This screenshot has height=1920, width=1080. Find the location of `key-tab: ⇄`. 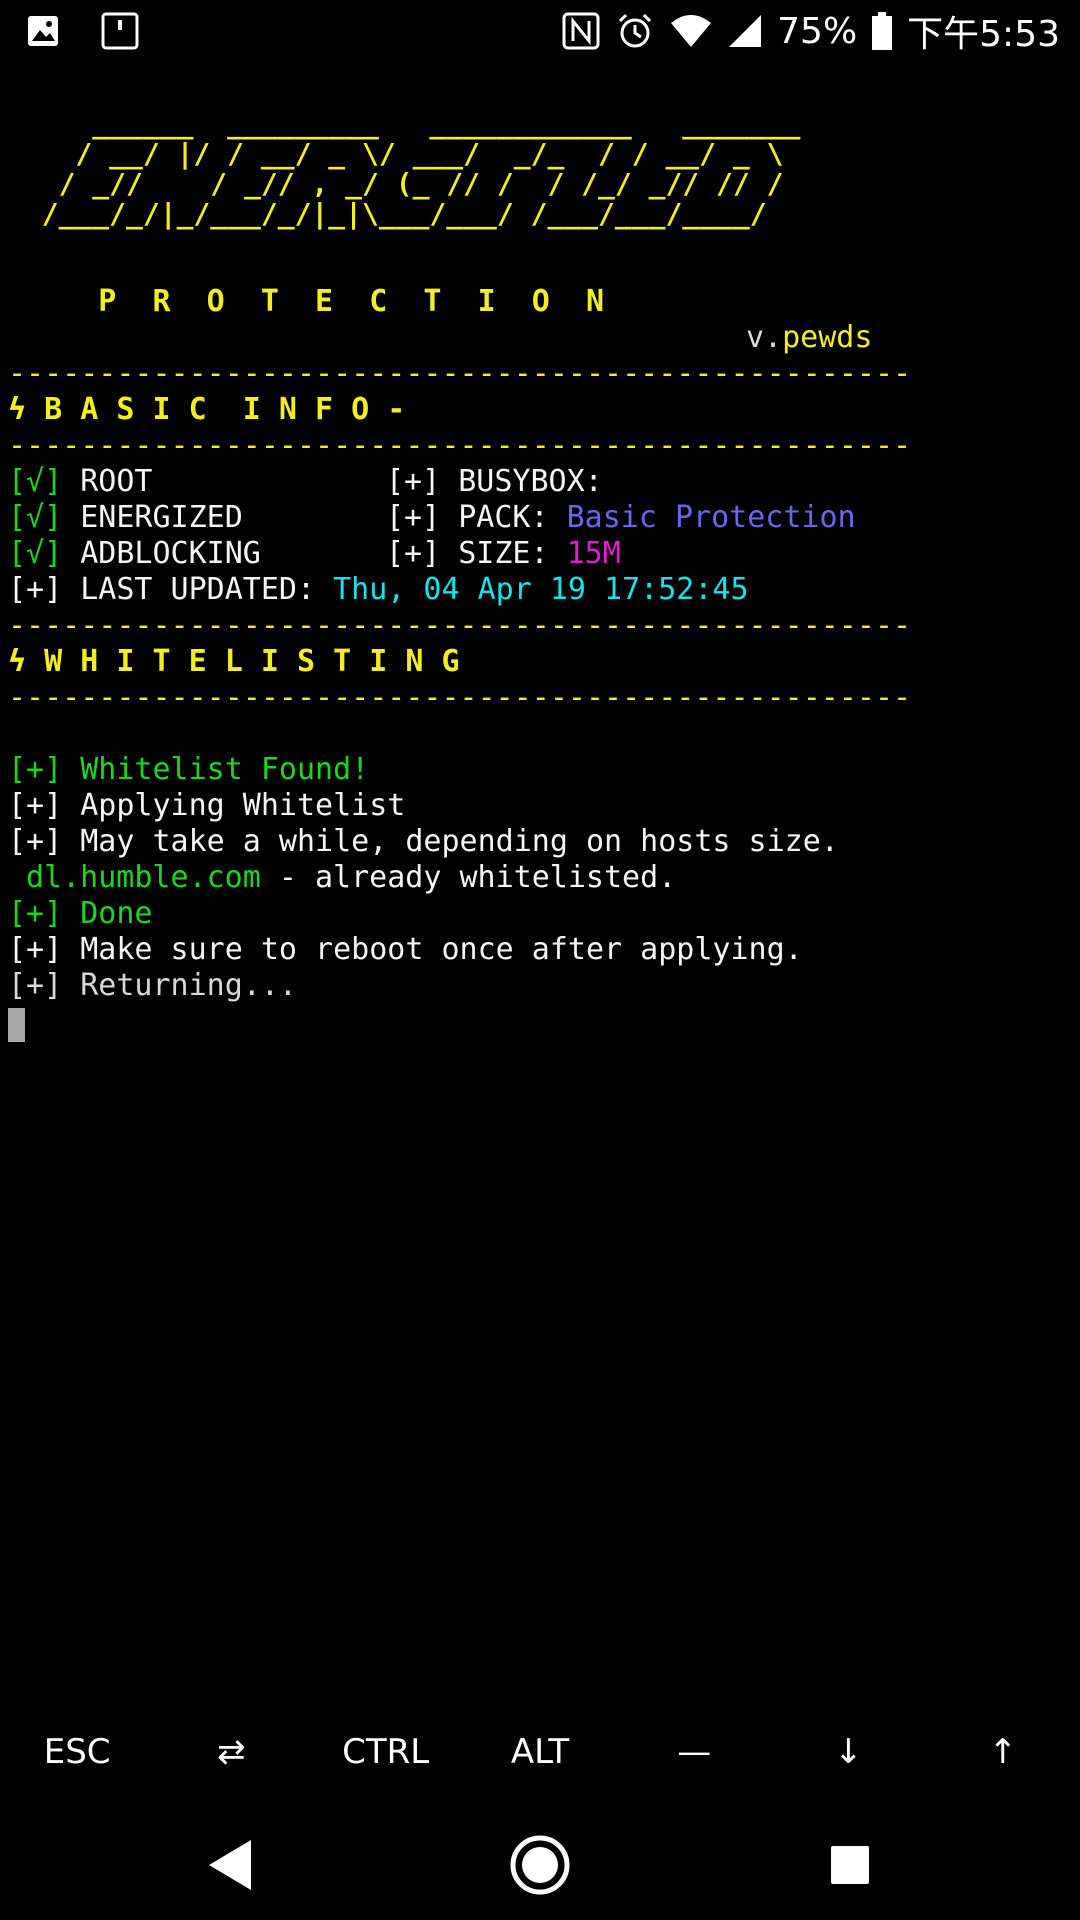

key-tab: ⇄ is located at coordinates (231, 1752).